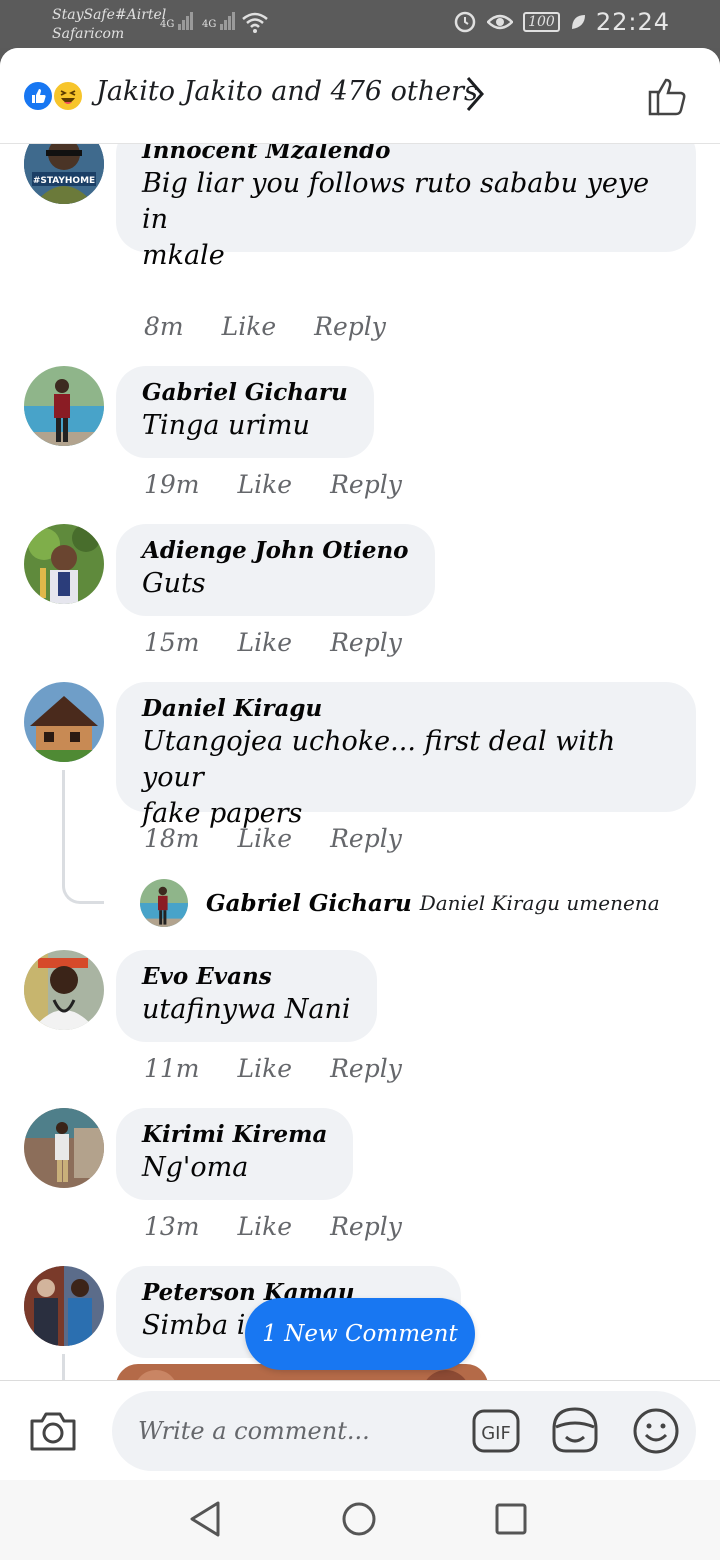  Describe the element at coordinates (64, 181) in the screenshot. I see `svg-text: #STAYHOME` at that location.